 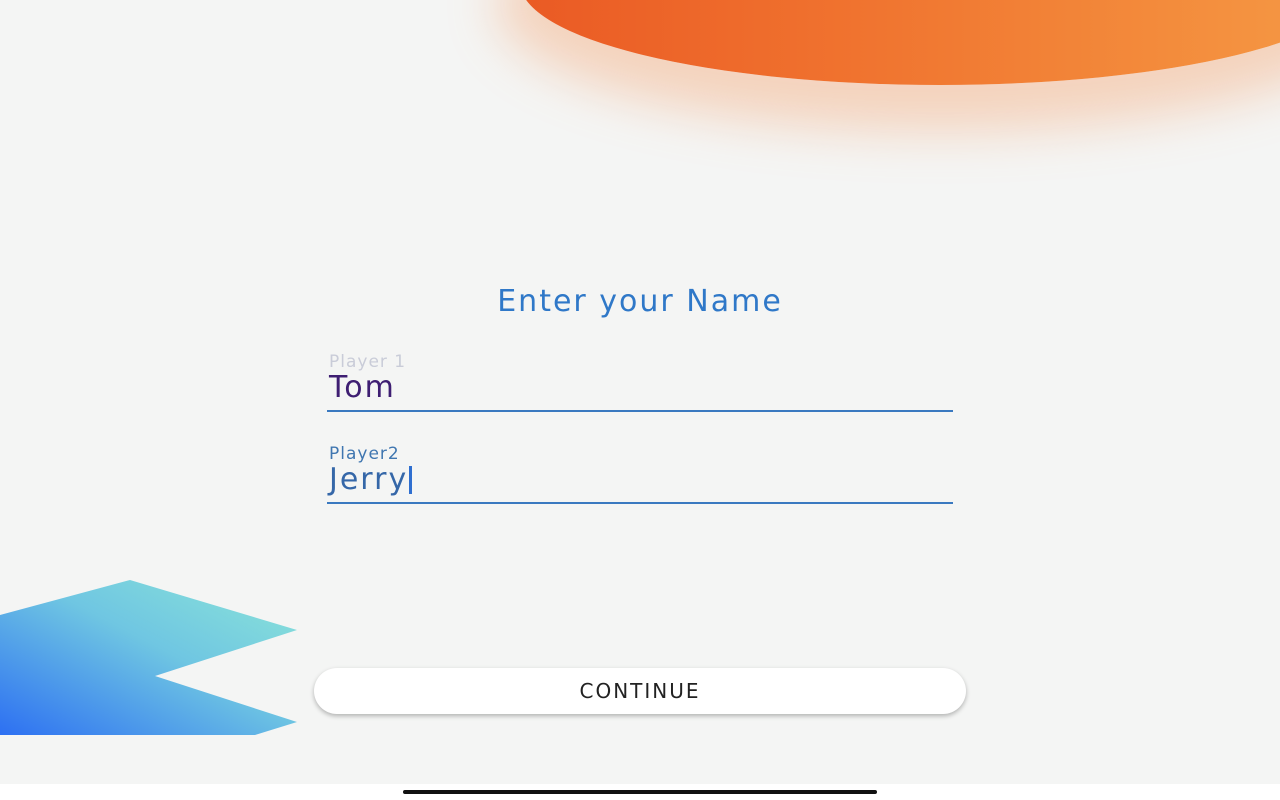 I want to click on page-title: Enter your Name, so click(x=640, y=301).